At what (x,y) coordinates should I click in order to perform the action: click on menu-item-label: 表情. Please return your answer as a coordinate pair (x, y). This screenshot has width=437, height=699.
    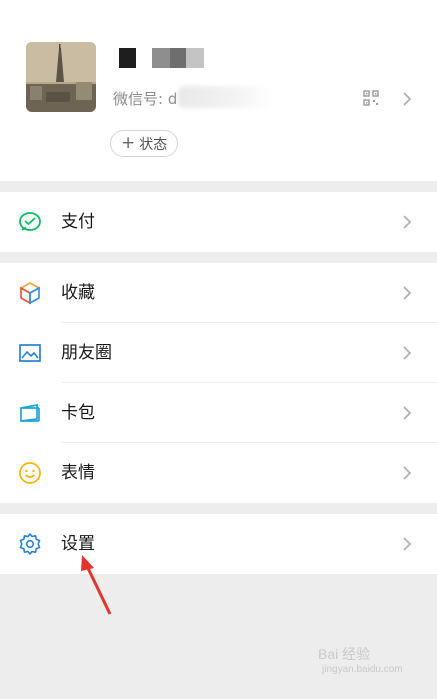
    Looking at the image, I should click on (78, 473).